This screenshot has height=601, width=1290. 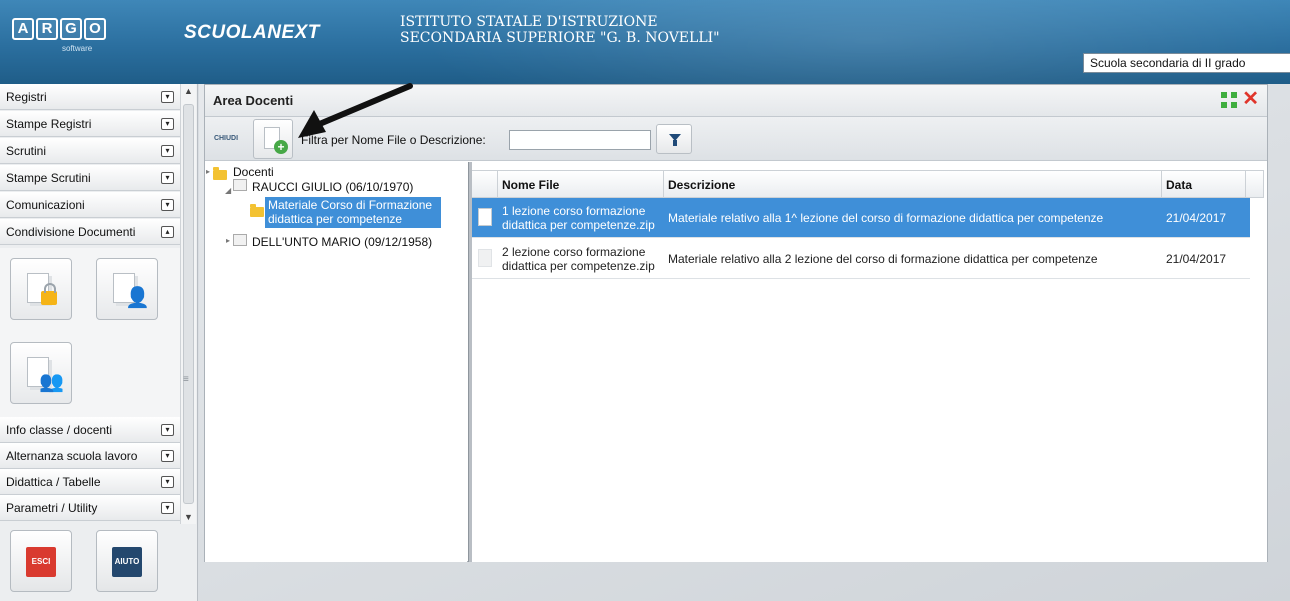 I want to click on sidebar-item-label: Comunicazioni, so click(x=45, y=205).